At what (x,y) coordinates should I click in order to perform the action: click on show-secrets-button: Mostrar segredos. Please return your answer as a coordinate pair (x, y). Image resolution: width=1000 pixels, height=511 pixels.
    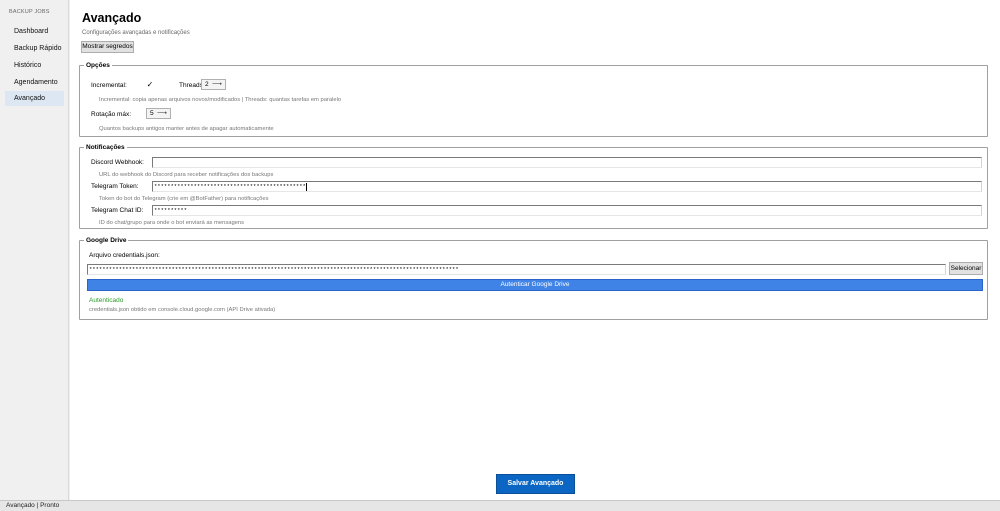
    Looking at the image, I should click on (107, 47).